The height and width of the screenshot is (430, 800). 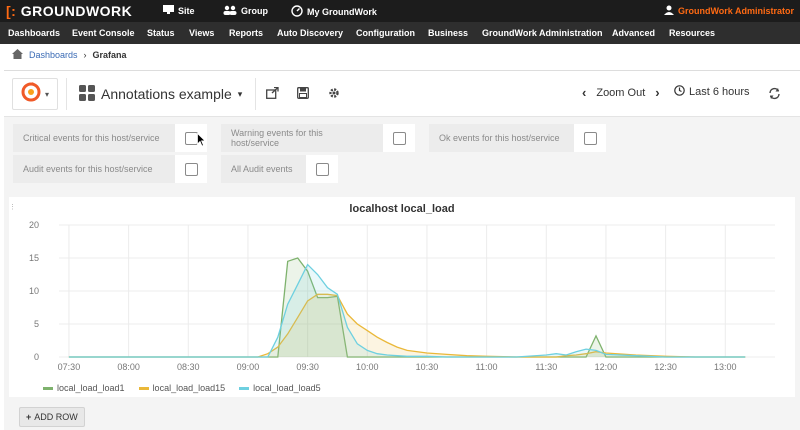 What do you see at coordinates (128, 367) in the screenshot?
I see `x-tick-label: 08:00` at bounding box center [128, 367].